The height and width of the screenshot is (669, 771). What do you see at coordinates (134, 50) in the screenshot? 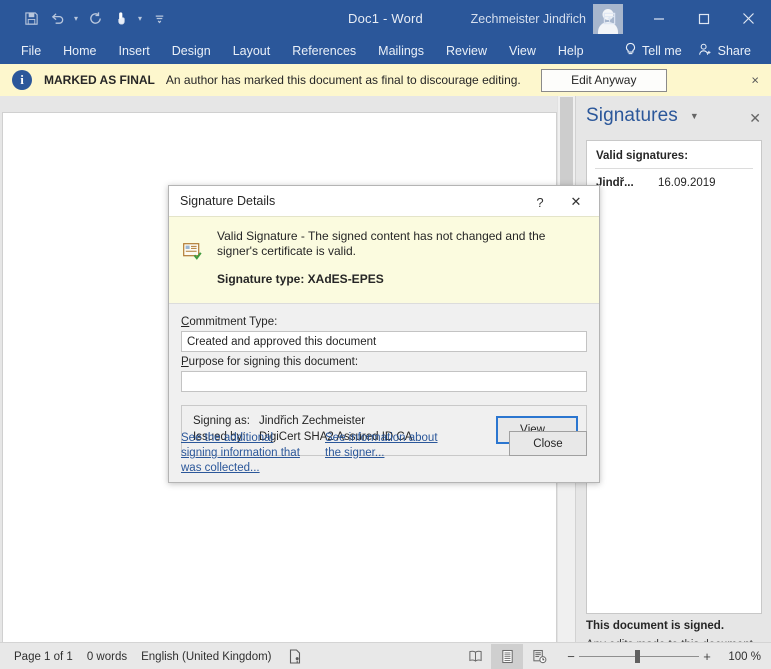
I see `tab-insert: Insert` at bounding box center [134, 50].